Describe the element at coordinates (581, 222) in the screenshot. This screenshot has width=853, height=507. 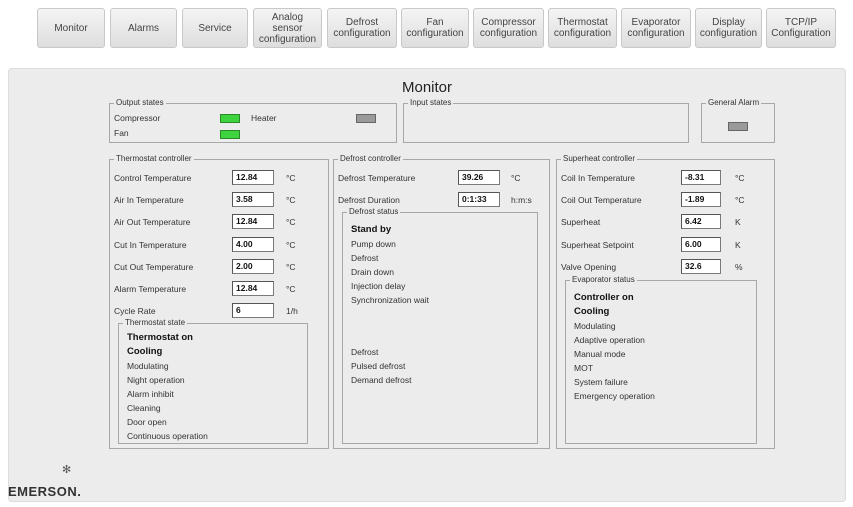
I see `superheat-label: Superheat` at that location.